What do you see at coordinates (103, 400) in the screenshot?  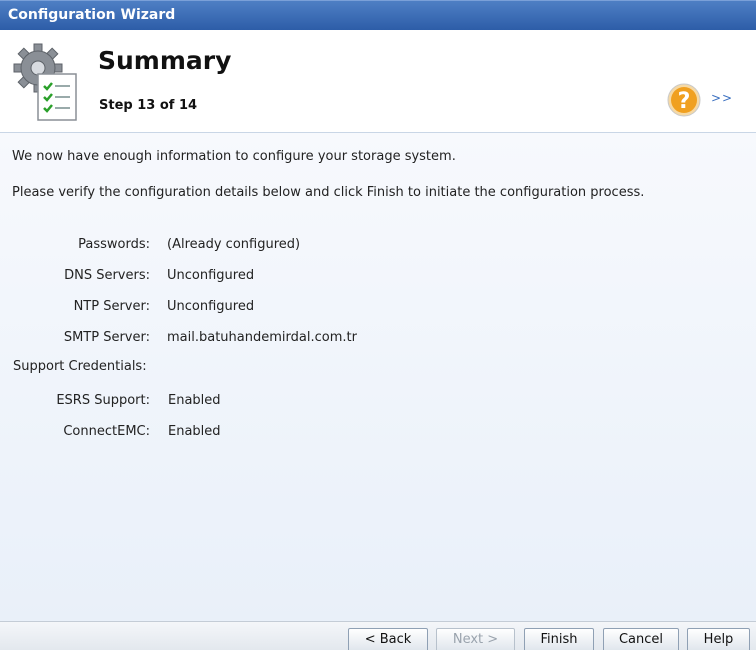 I see `detail-label: ESRS Support:` at bounding box center [103, 400].